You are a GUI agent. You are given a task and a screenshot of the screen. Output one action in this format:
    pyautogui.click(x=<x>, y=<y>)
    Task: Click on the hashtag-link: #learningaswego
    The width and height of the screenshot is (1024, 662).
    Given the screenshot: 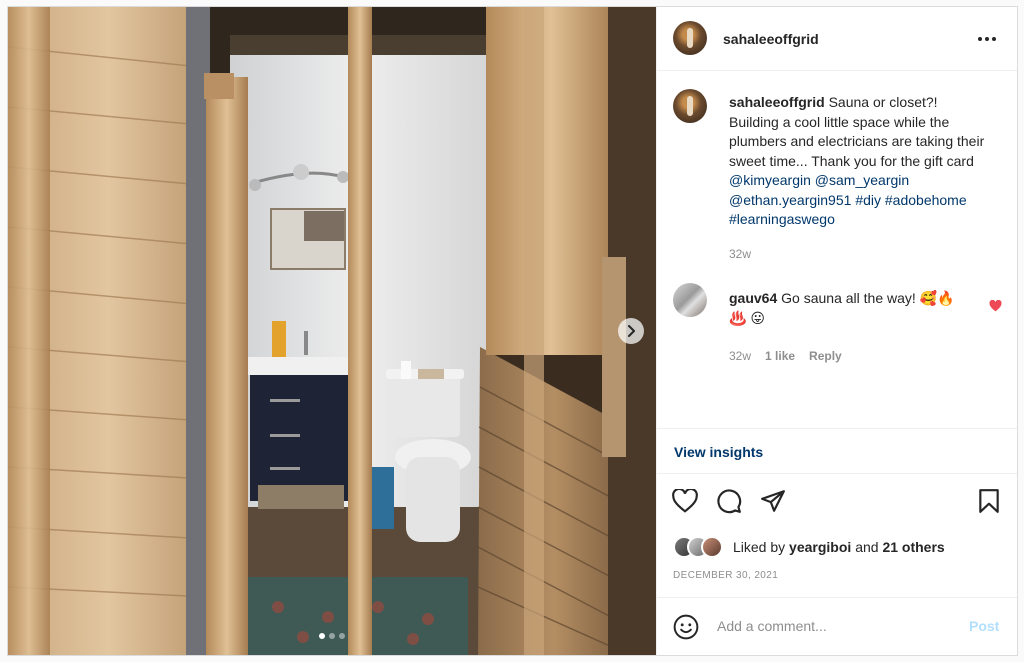 What is the action you would take?
    pyautogui.click(x=782, y=219)
    